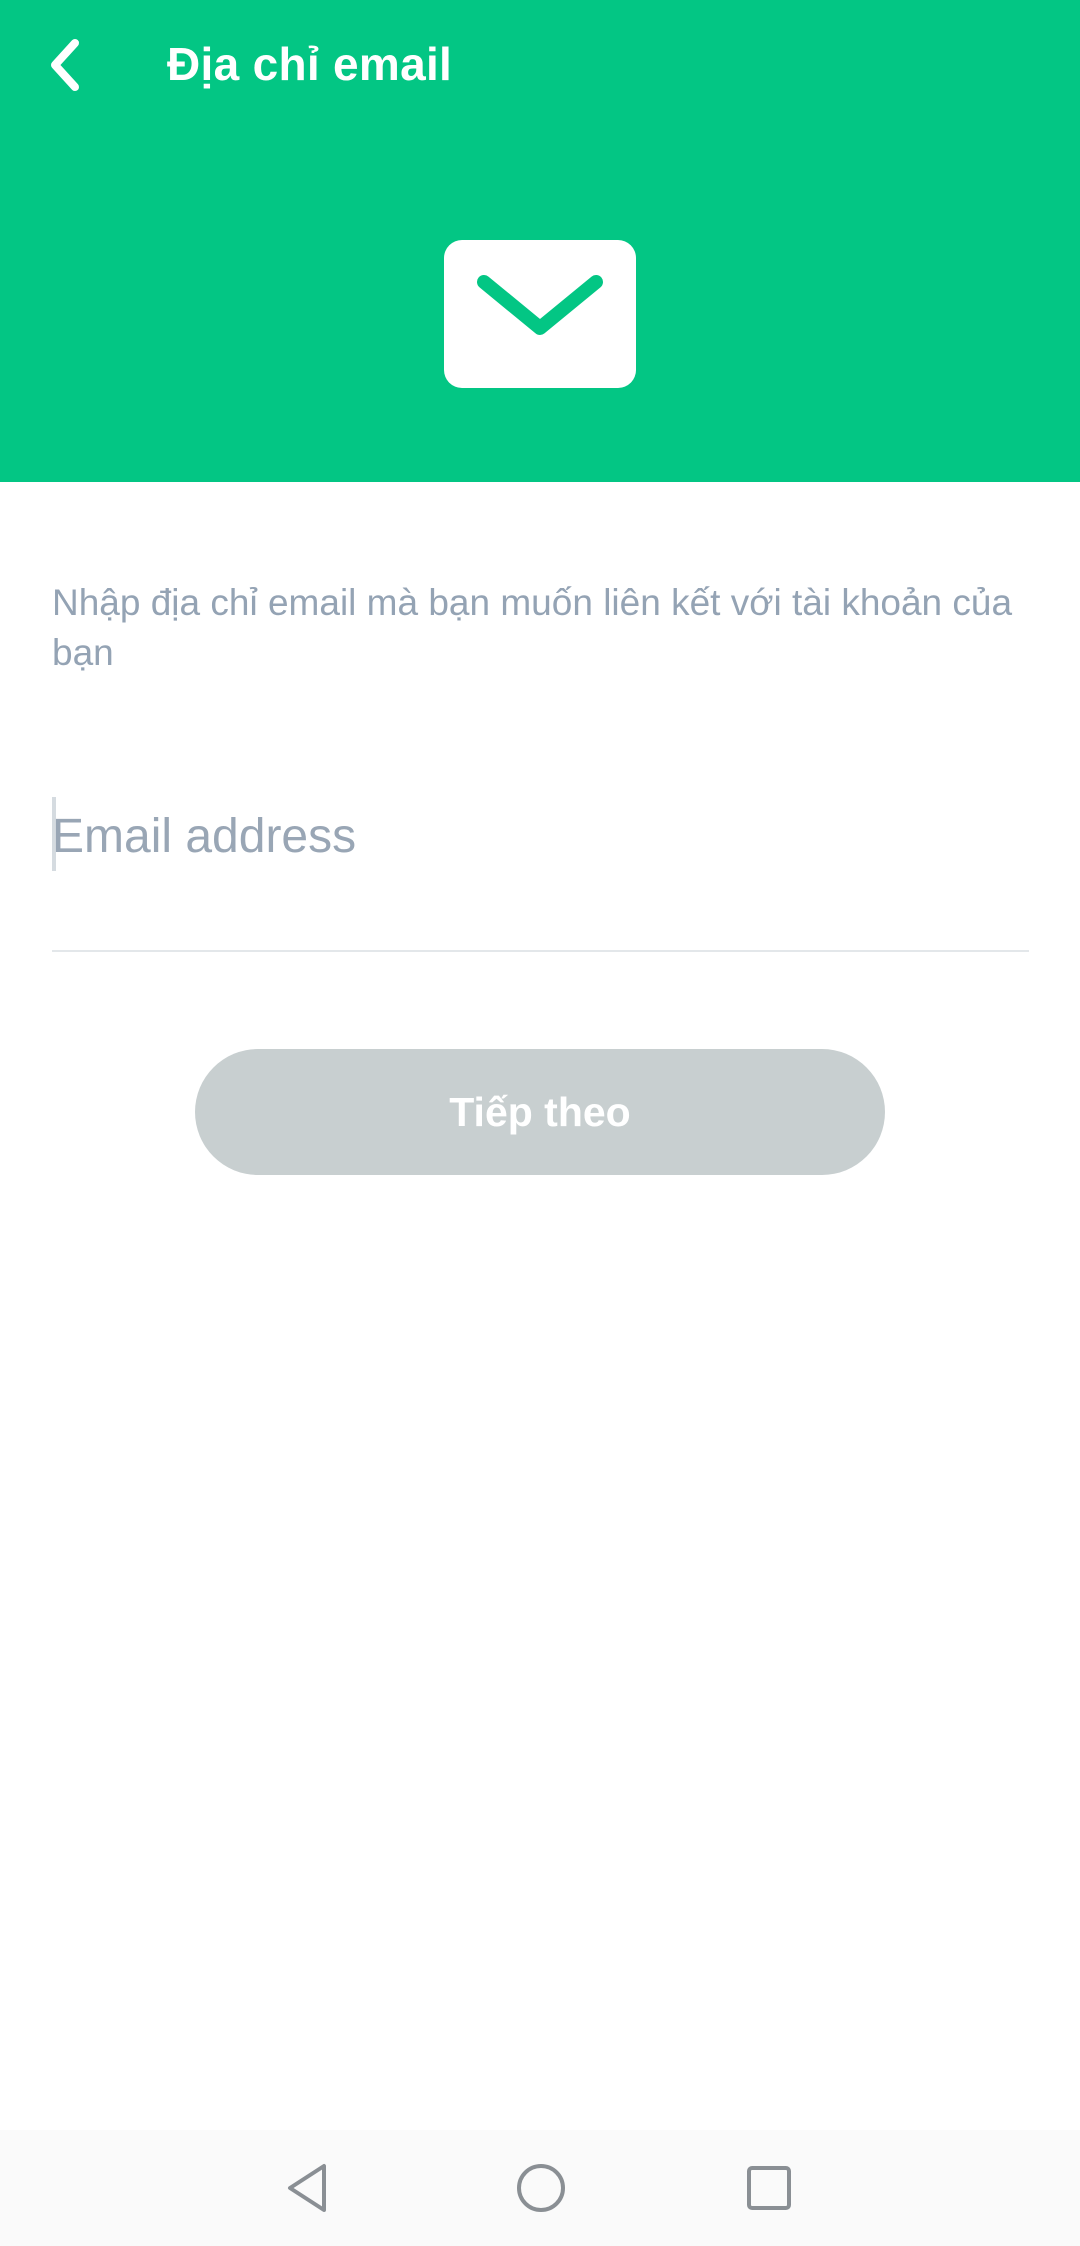  I want to click on nav-home-icon, so click(541, 2188).